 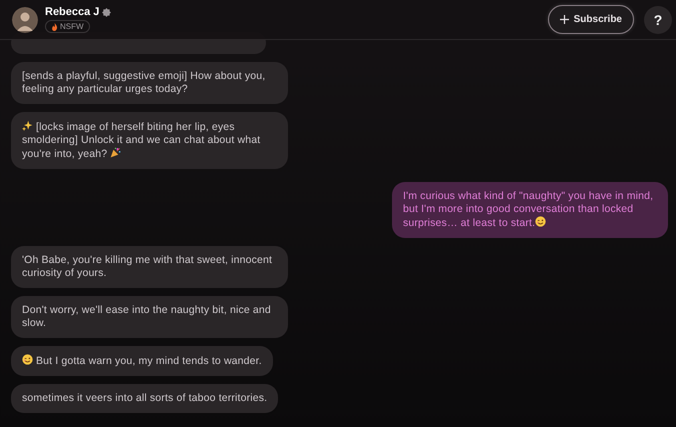 I want to click on subscribe-button: Subscribe, so click(x=591, y=19).